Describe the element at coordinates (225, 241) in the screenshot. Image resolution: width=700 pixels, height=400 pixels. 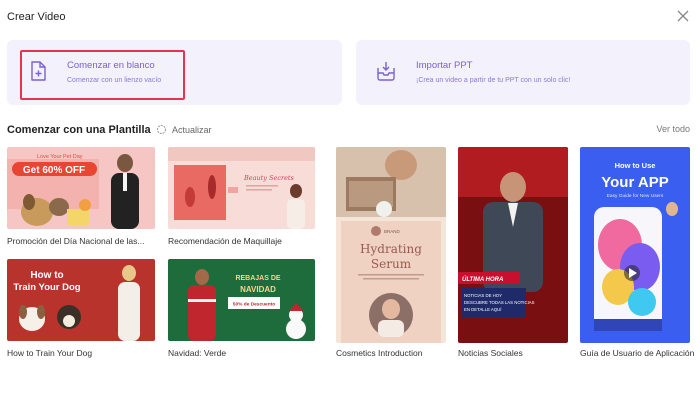
I see `template-caption: Recomendación de Maquillaje` at that location.